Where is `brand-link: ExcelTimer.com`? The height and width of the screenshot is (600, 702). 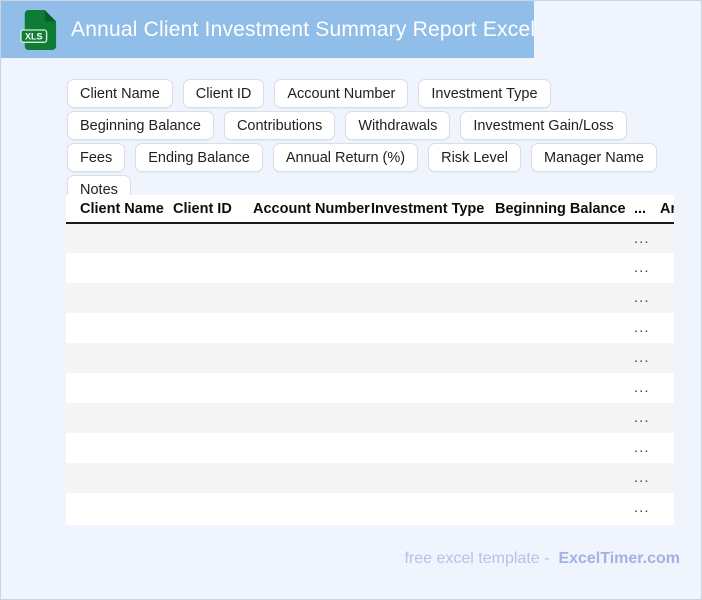
brand-link: ExcelTimer.com is located at coordinates (619, 558).